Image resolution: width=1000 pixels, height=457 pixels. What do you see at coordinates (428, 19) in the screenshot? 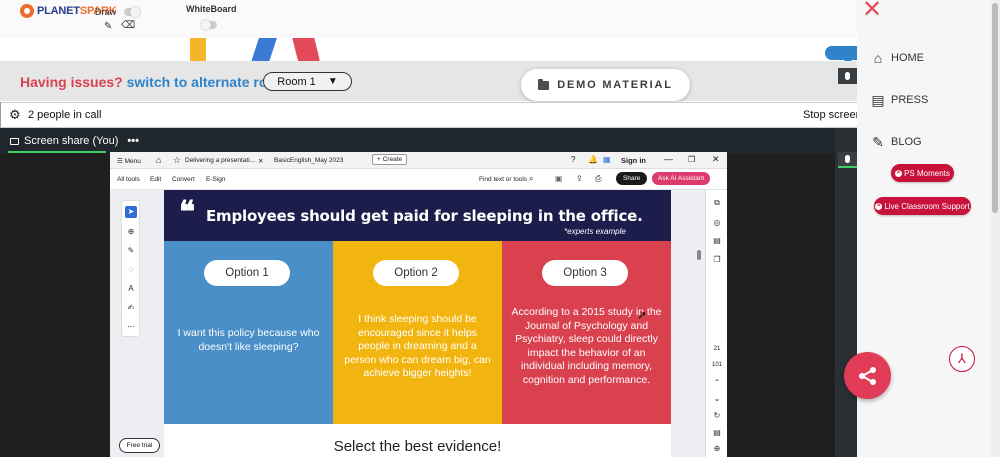
I see `top-toolbar: PLANETSPARK Draw ✎ ⌫ WhiteBoard` at bounding box center [428, 19].